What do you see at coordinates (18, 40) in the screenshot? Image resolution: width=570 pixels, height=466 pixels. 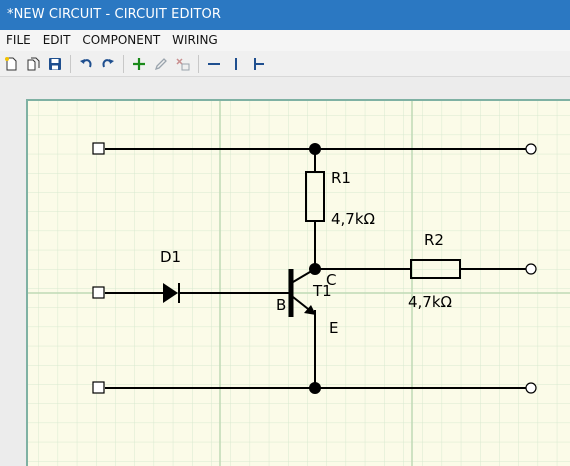 I see `menu-file: FILE` at bounding box center [18, 40].